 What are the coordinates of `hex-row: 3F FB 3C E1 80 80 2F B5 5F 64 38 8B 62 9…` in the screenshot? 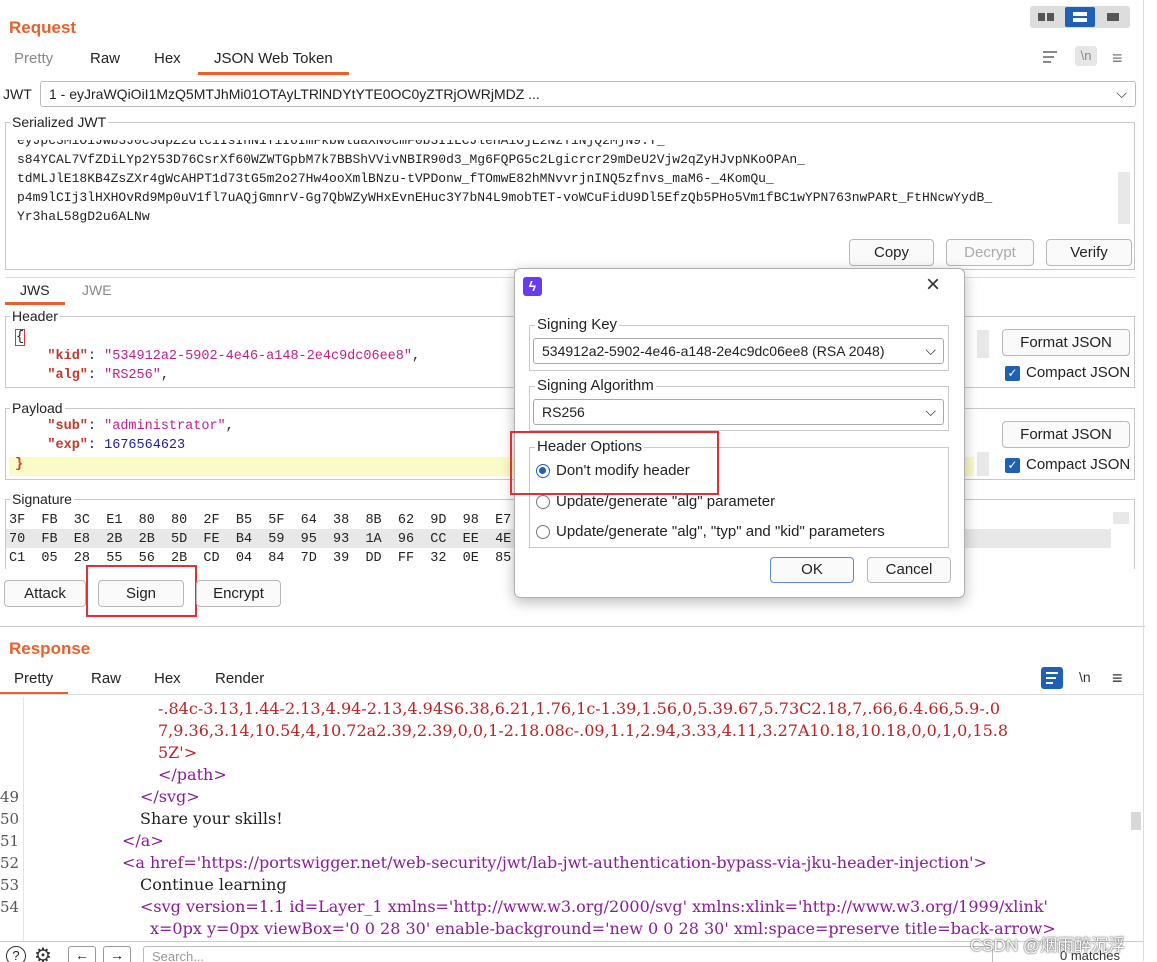 It's located at (260, 520).